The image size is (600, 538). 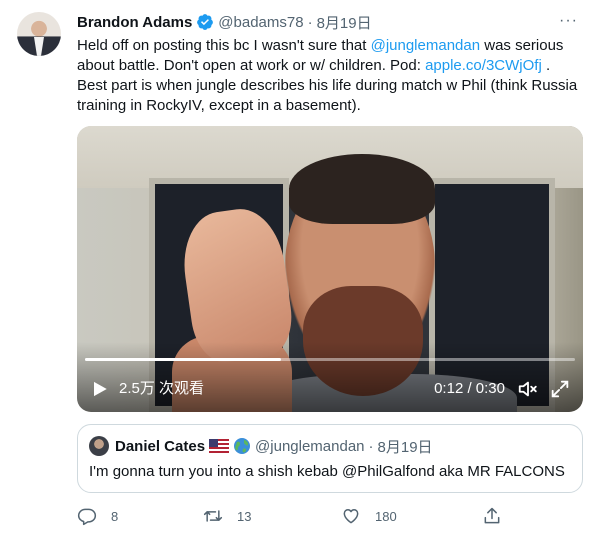 I want to click on reply-icon, so click(x=87, y=517).